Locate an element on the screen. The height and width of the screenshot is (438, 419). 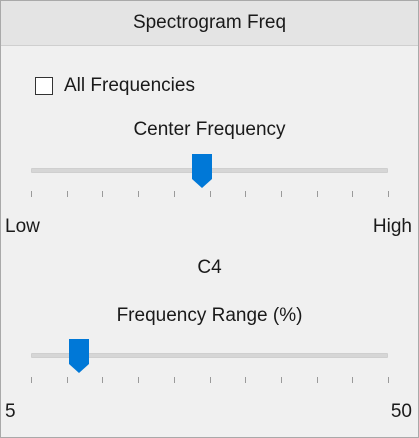
panel-title: Spectrogram Freq is located at coordinates (209, 22).